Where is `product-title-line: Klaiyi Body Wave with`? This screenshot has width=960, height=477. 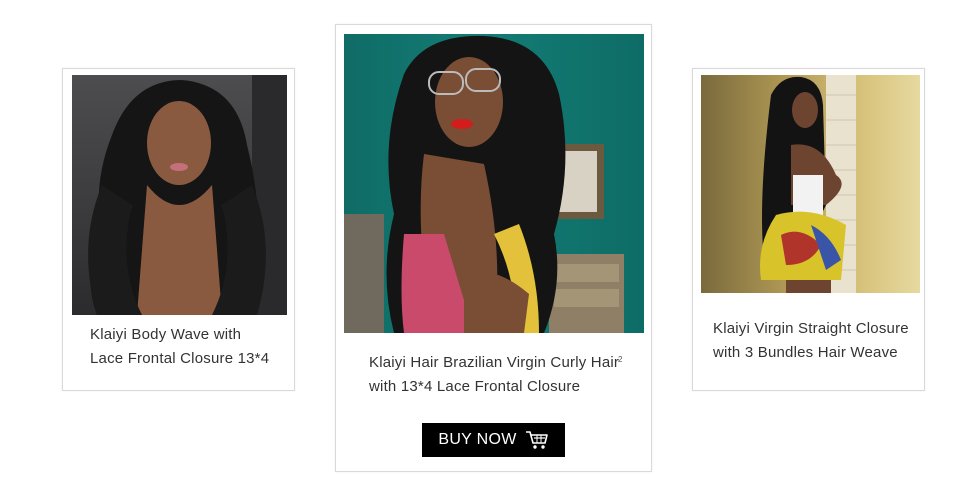 product-title-line: Klaiyi Body Wave with is located at coordinates (166, 334).